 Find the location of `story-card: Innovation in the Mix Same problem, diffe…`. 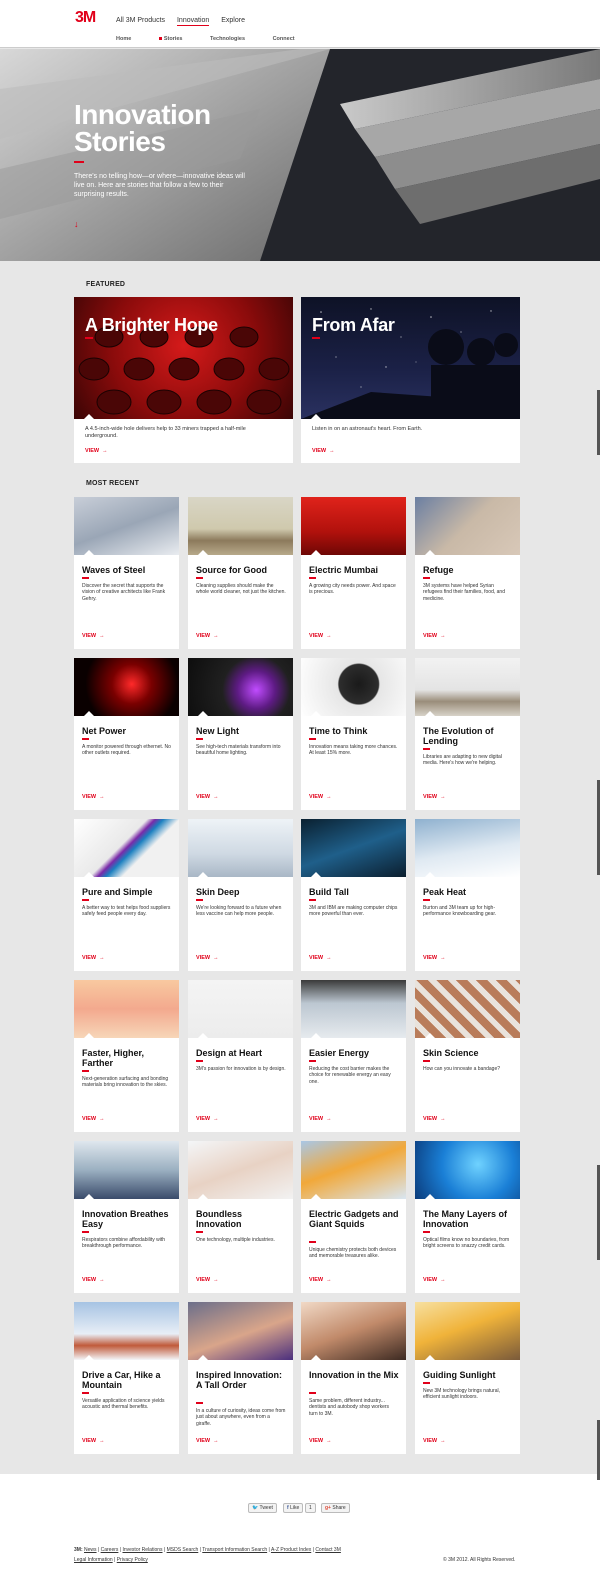

story-card: Innovation in the Mix Same problem, diffe… is located at coordinates (353, 1378).